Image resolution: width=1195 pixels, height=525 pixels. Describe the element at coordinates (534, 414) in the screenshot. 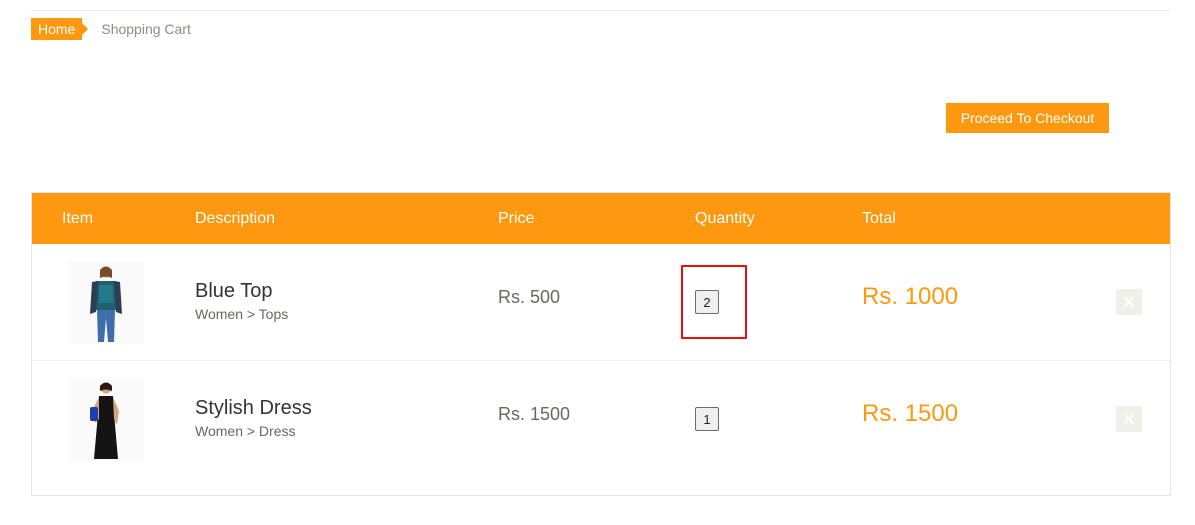

I see `product-price: Rs. 1500` at that location.